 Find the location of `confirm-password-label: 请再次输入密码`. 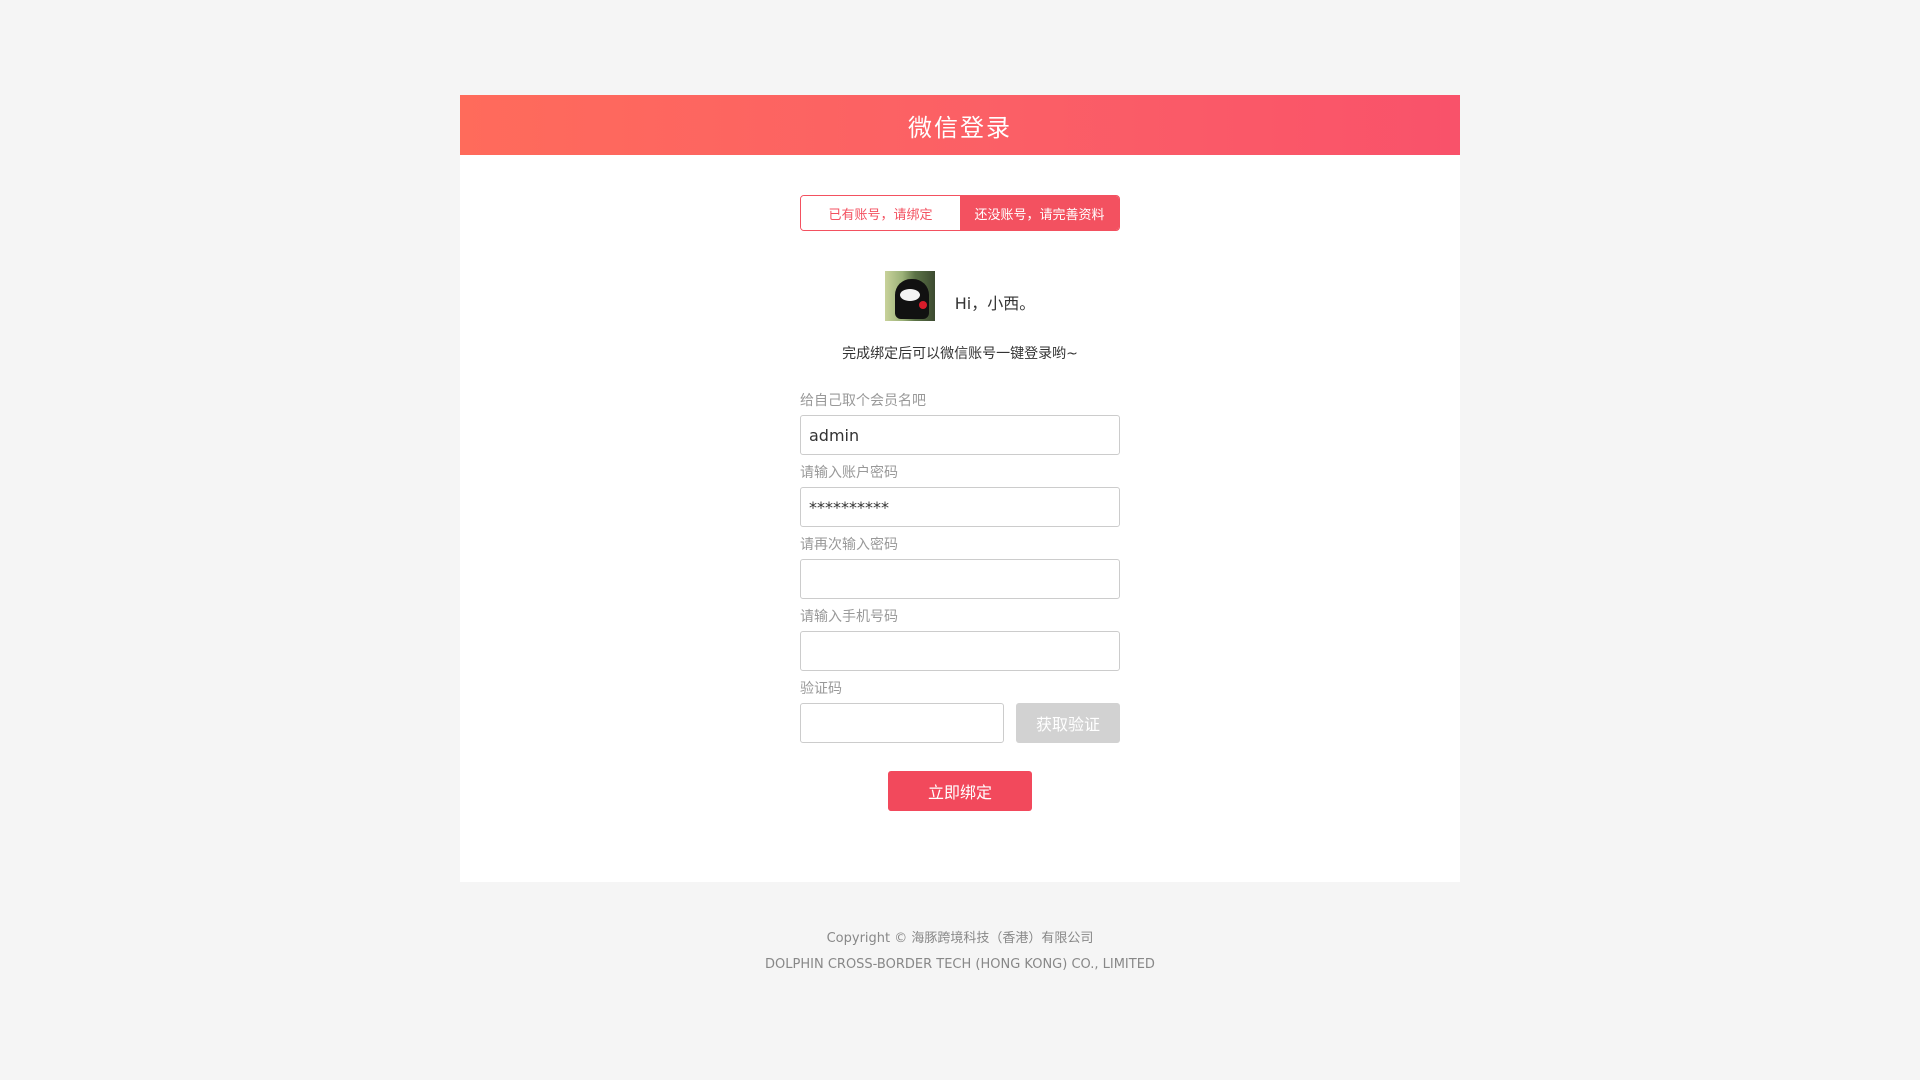

confirm-password-label: 请再次输入密码 is located at coordinates (849, 545).